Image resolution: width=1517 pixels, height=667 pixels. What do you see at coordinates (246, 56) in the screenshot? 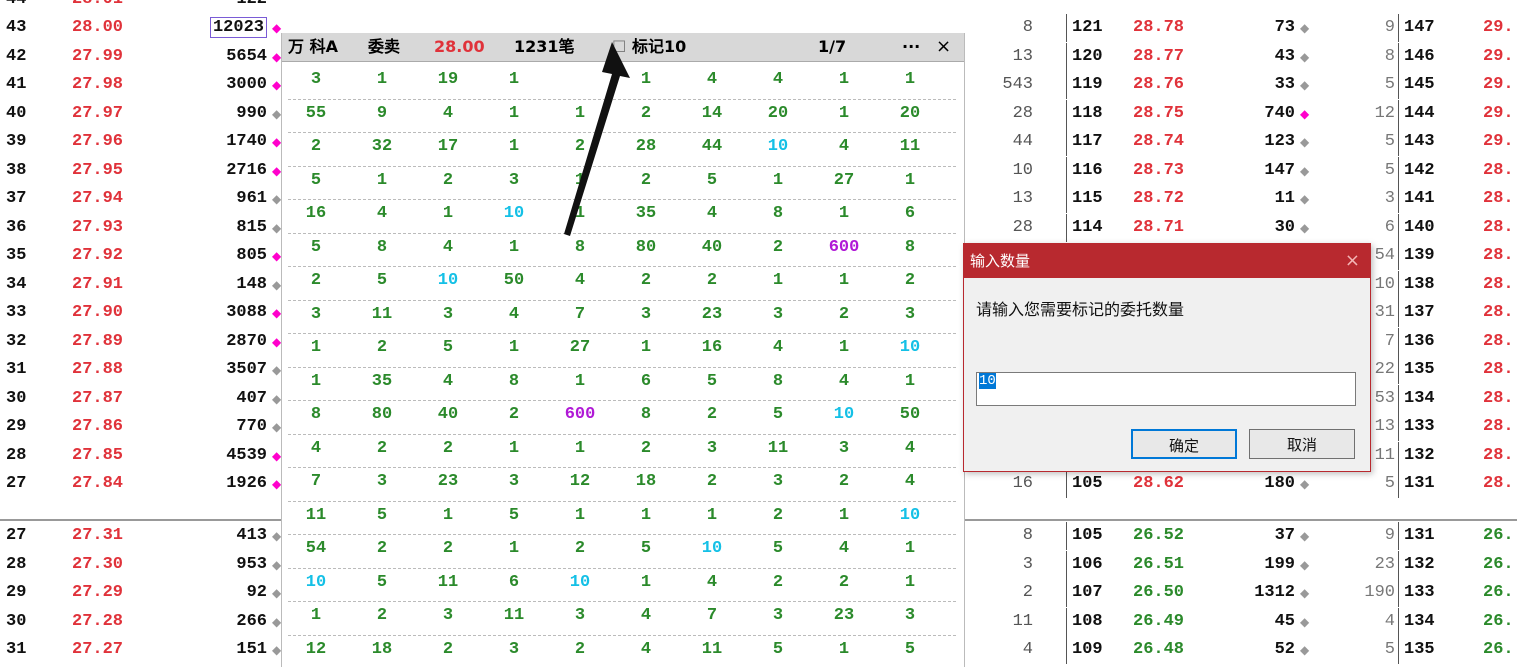
I see `volume-value: 5654` at bounding box center [246, 56].